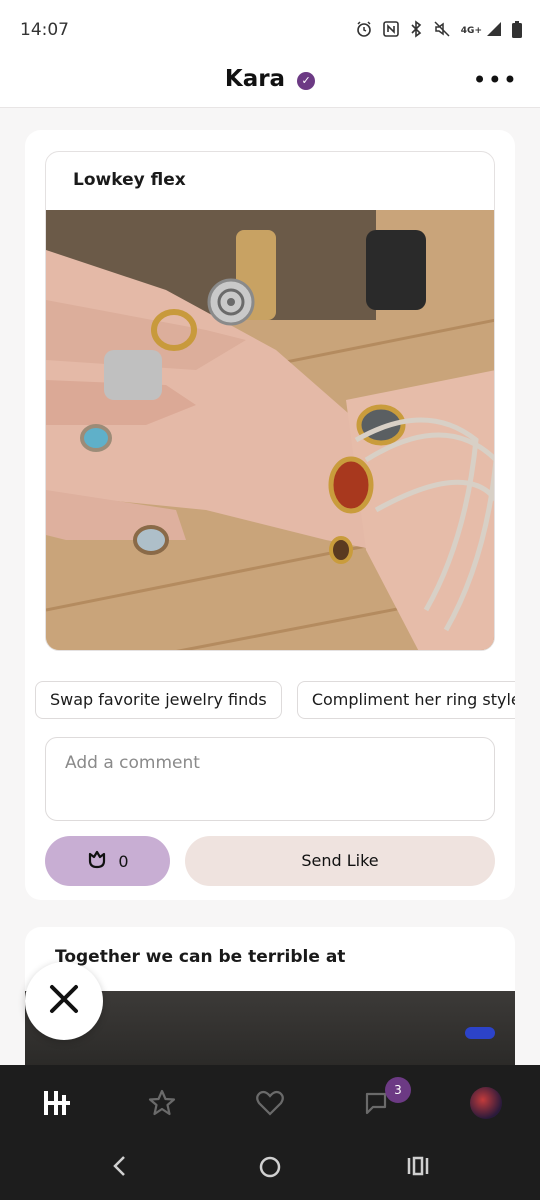 The image size is (540, 1200). Describe the element at coordinates (120, 1169) in the screenshot. I see `back-icon` at that location.